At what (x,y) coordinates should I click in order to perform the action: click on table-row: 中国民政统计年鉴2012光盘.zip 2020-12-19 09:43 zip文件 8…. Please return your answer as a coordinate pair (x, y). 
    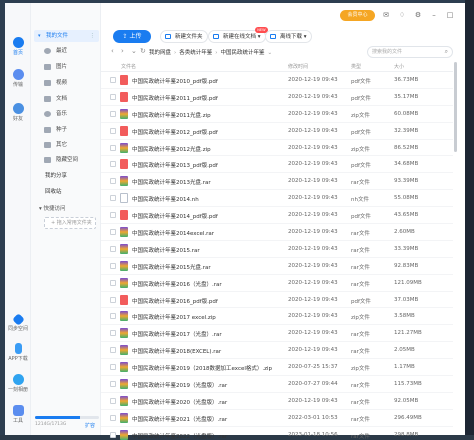
    Looking at the image, I should click on (277, 148).